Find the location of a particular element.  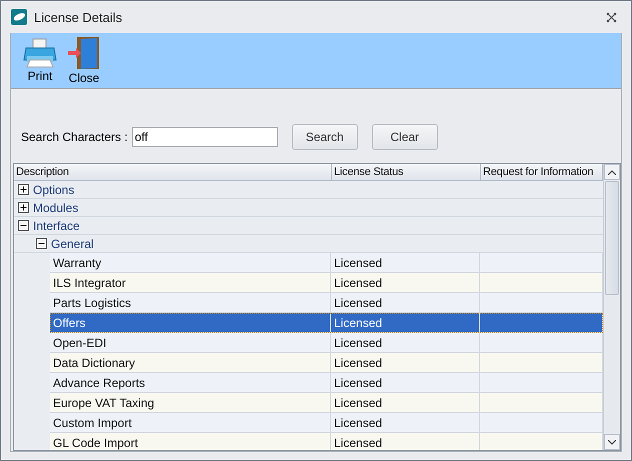

printer-icon is located at coordinates (40, 53).